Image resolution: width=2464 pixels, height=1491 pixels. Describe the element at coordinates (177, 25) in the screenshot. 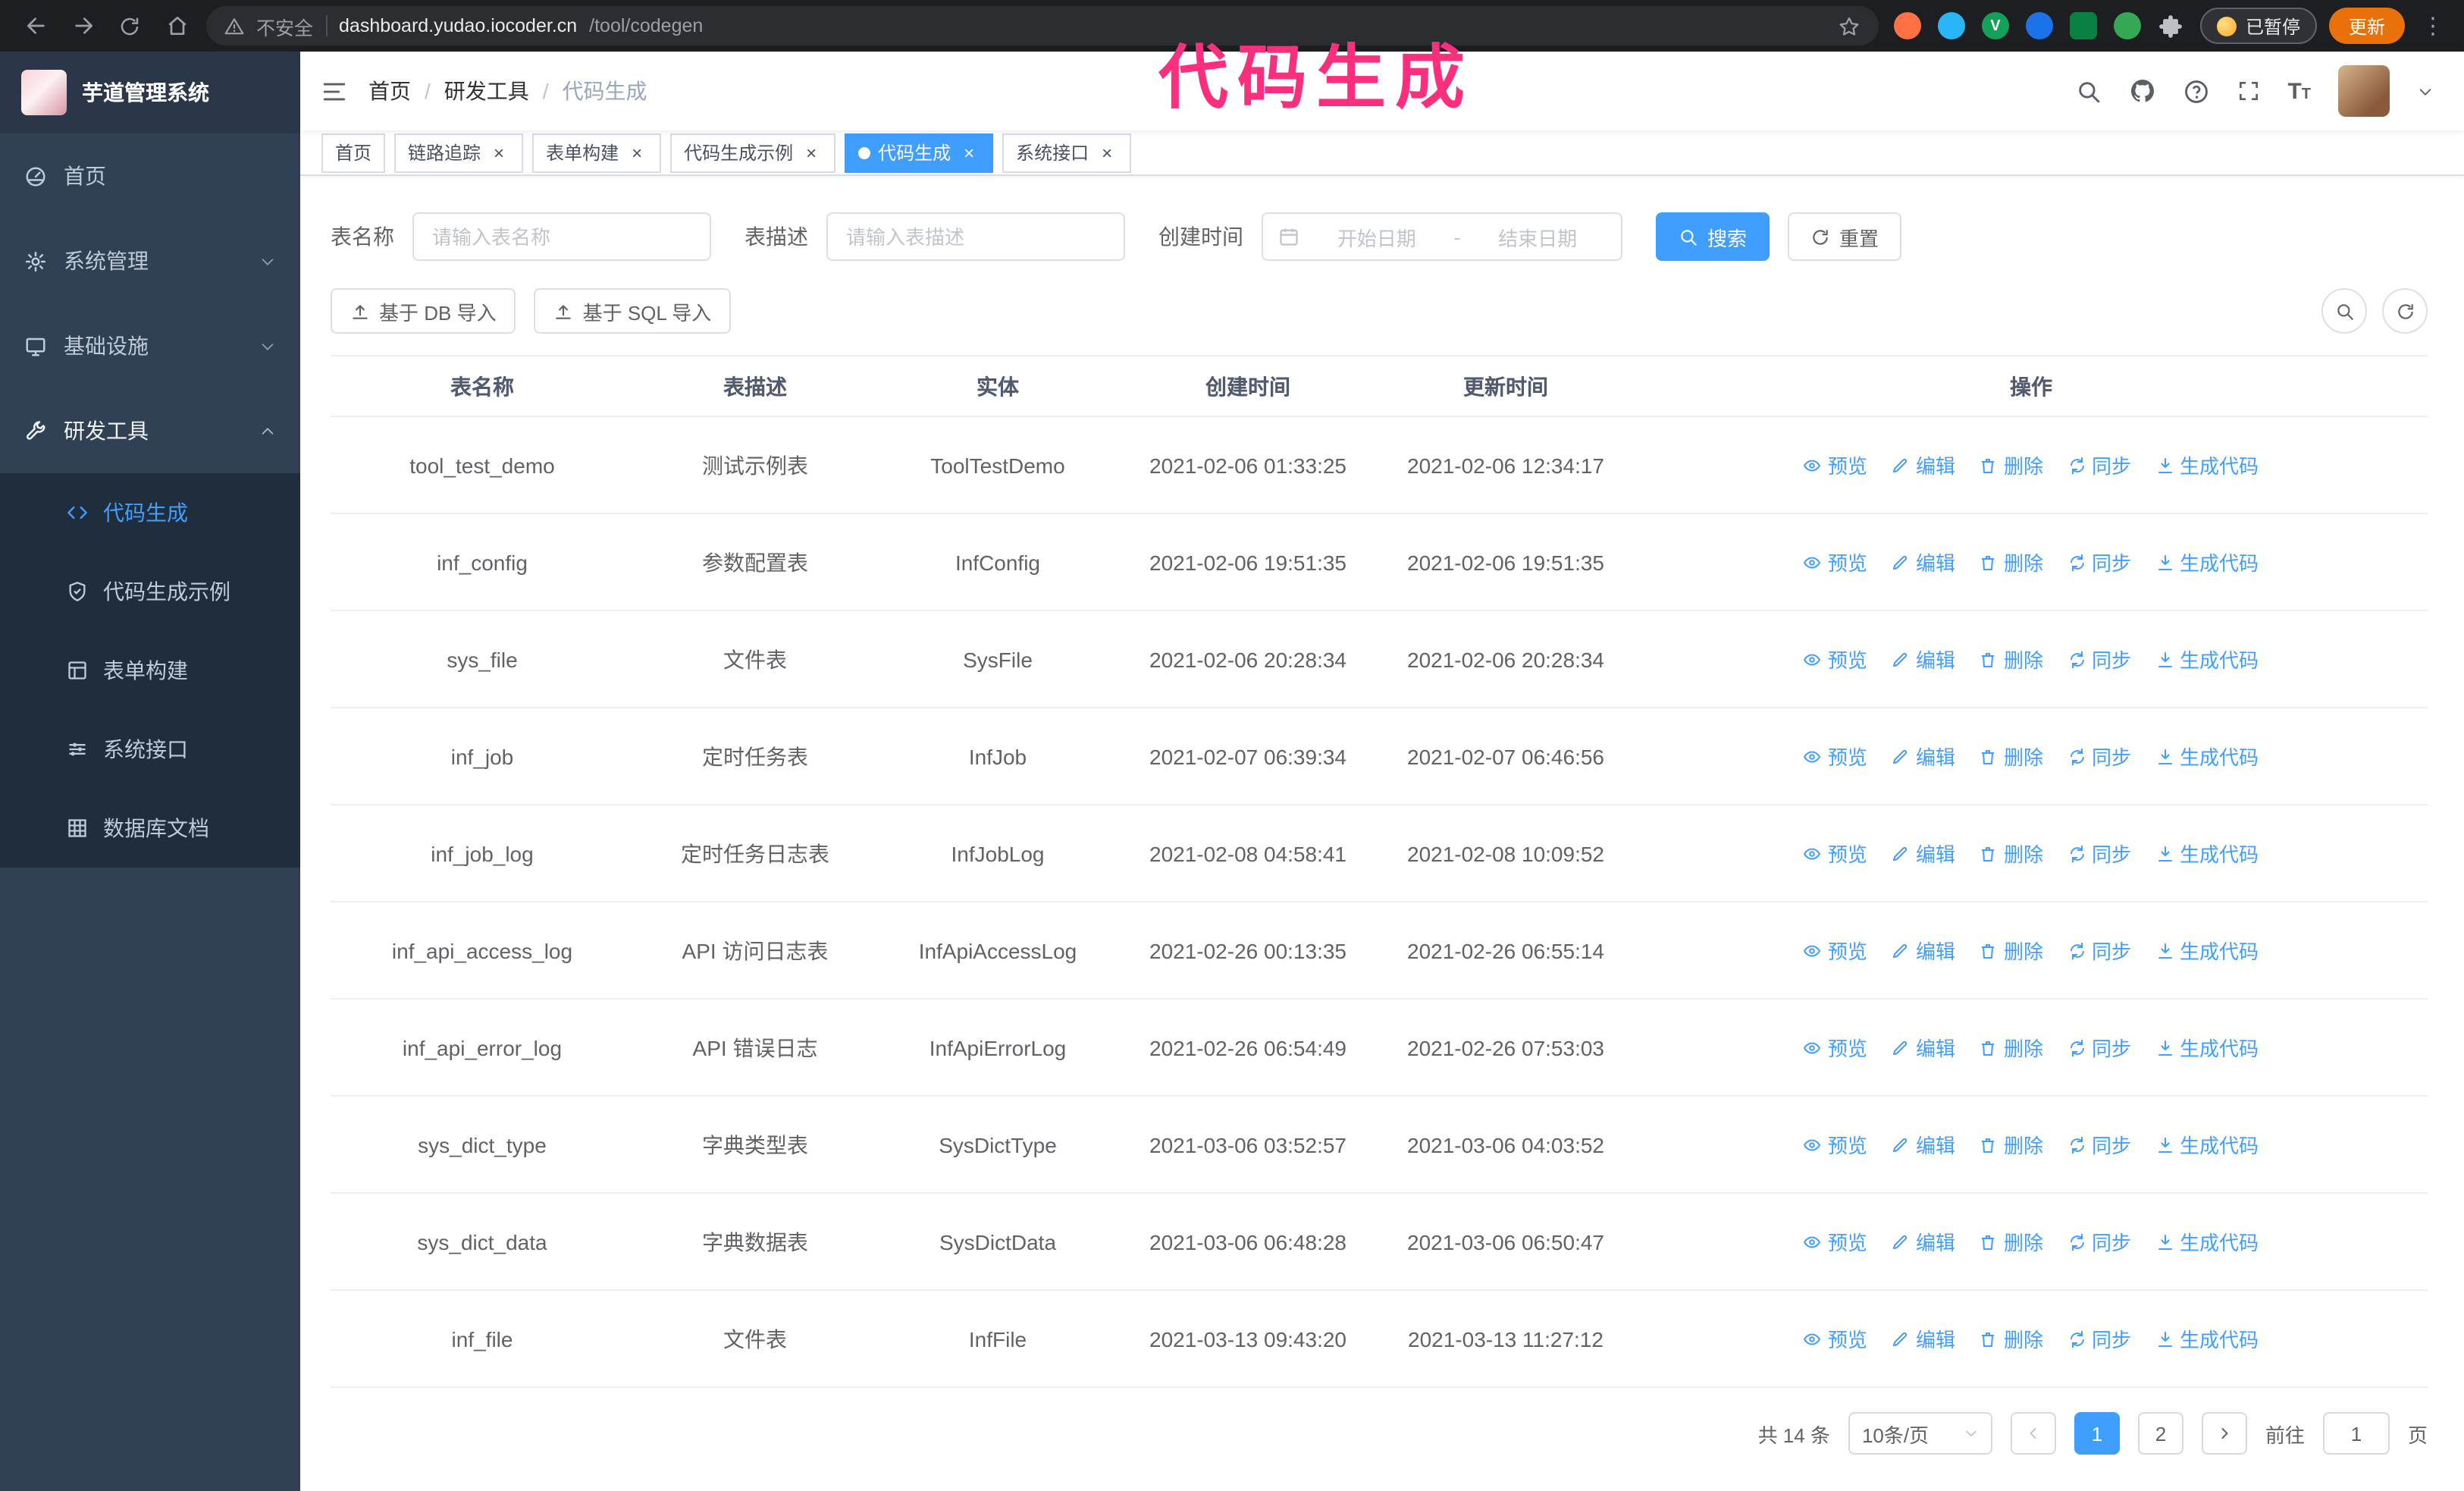

I see `home-button-icon` at that location.